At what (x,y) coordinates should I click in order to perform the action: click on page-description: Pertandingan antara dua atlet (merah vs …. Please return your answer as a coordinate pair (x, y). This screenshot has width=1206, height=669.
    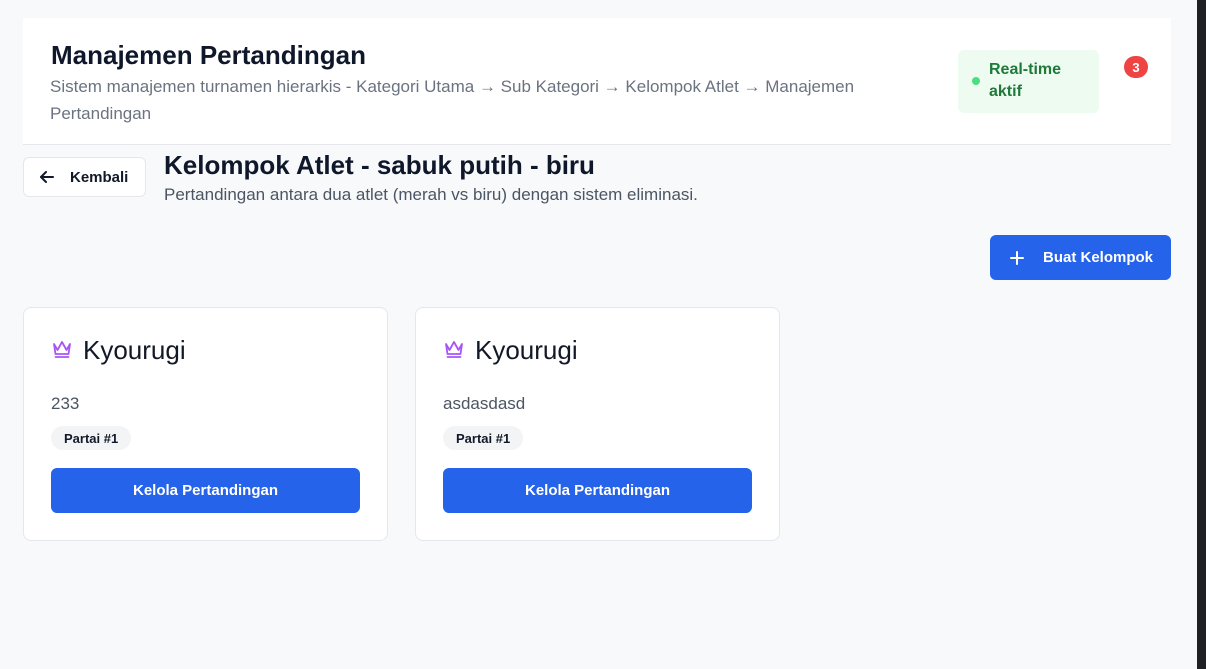
    Looking at the image, I should click on (431, 194).